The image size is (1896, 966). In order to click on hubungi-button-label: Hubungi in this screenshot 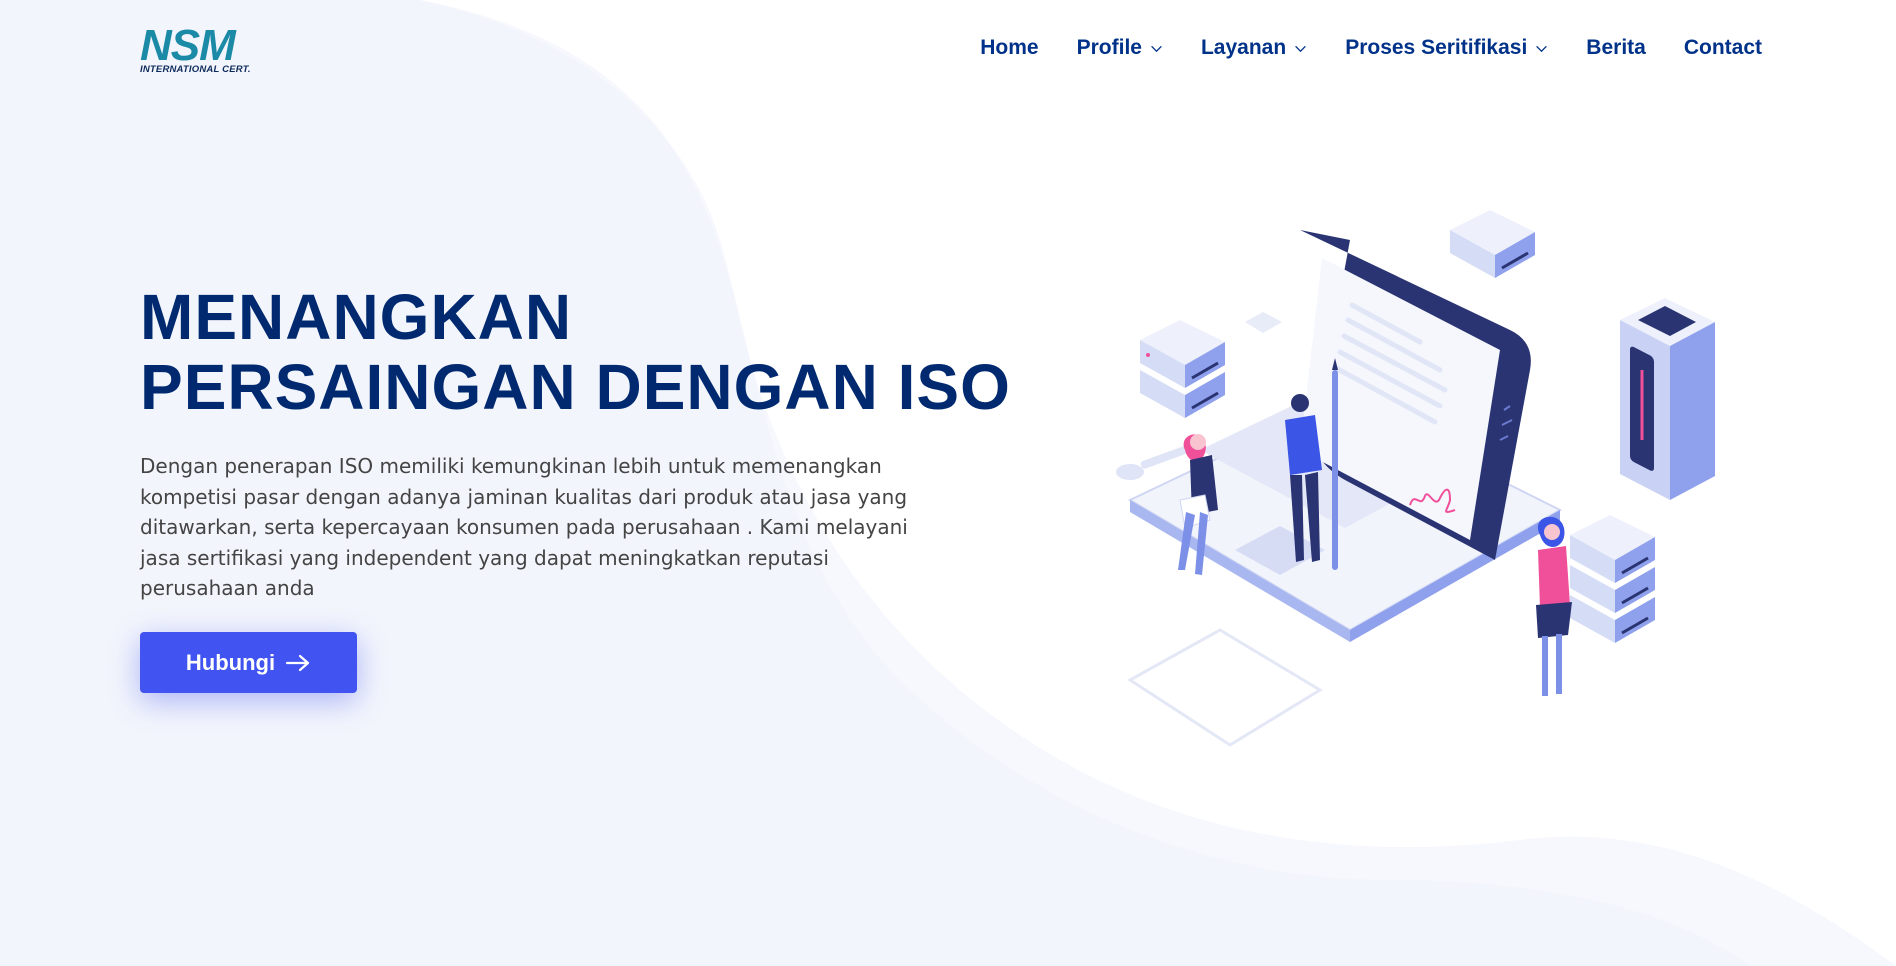, I will do `click(230, 662)`.